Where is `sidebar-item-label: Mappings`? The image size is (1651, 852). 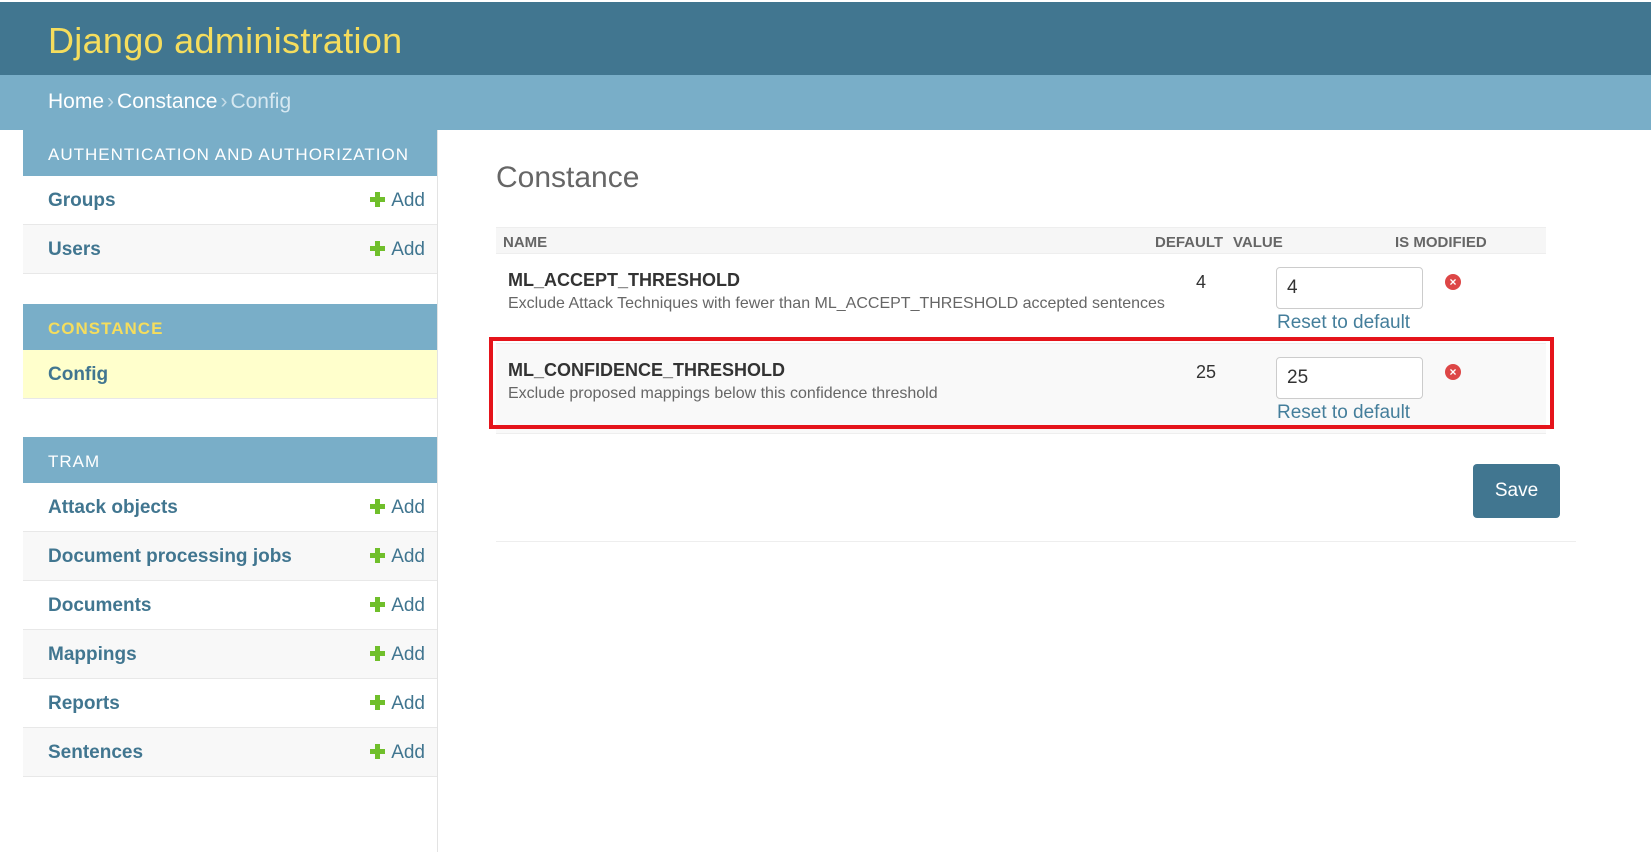 sidebar-item-label: Mappings is located at coordinates (92, 655).